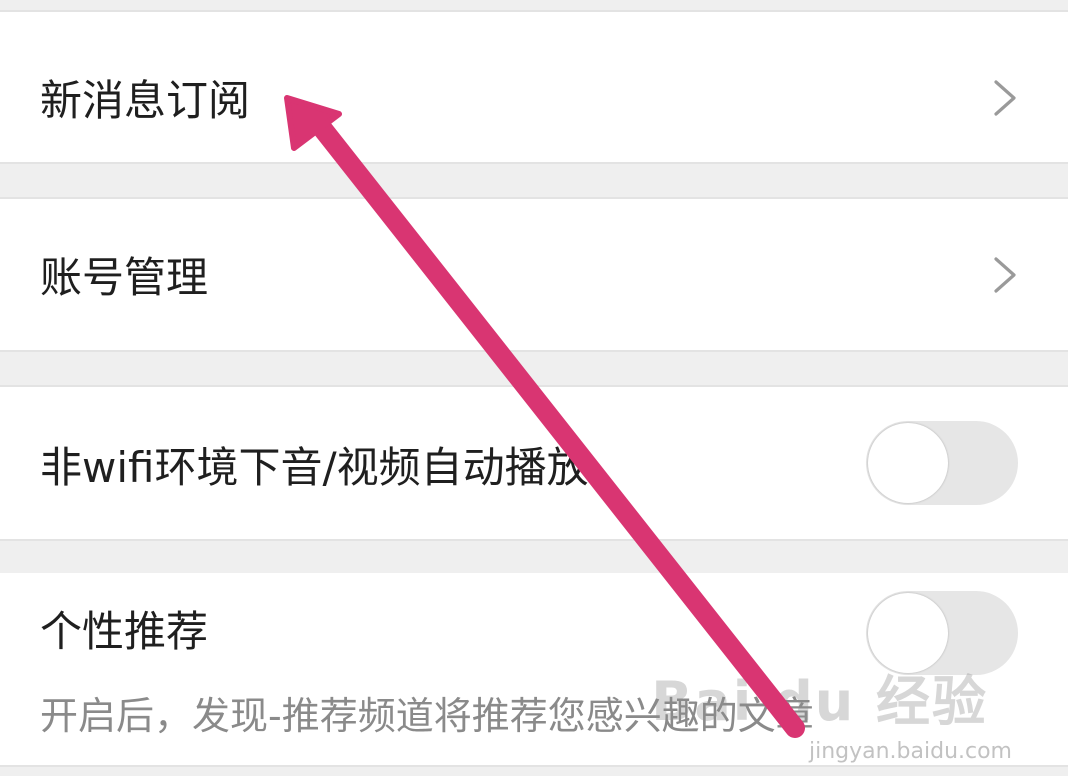 Image resolution: width=1068 pixels, height=776 pixels. I want to click on watermark-logo: Bai du 经验, so click(819, 701).